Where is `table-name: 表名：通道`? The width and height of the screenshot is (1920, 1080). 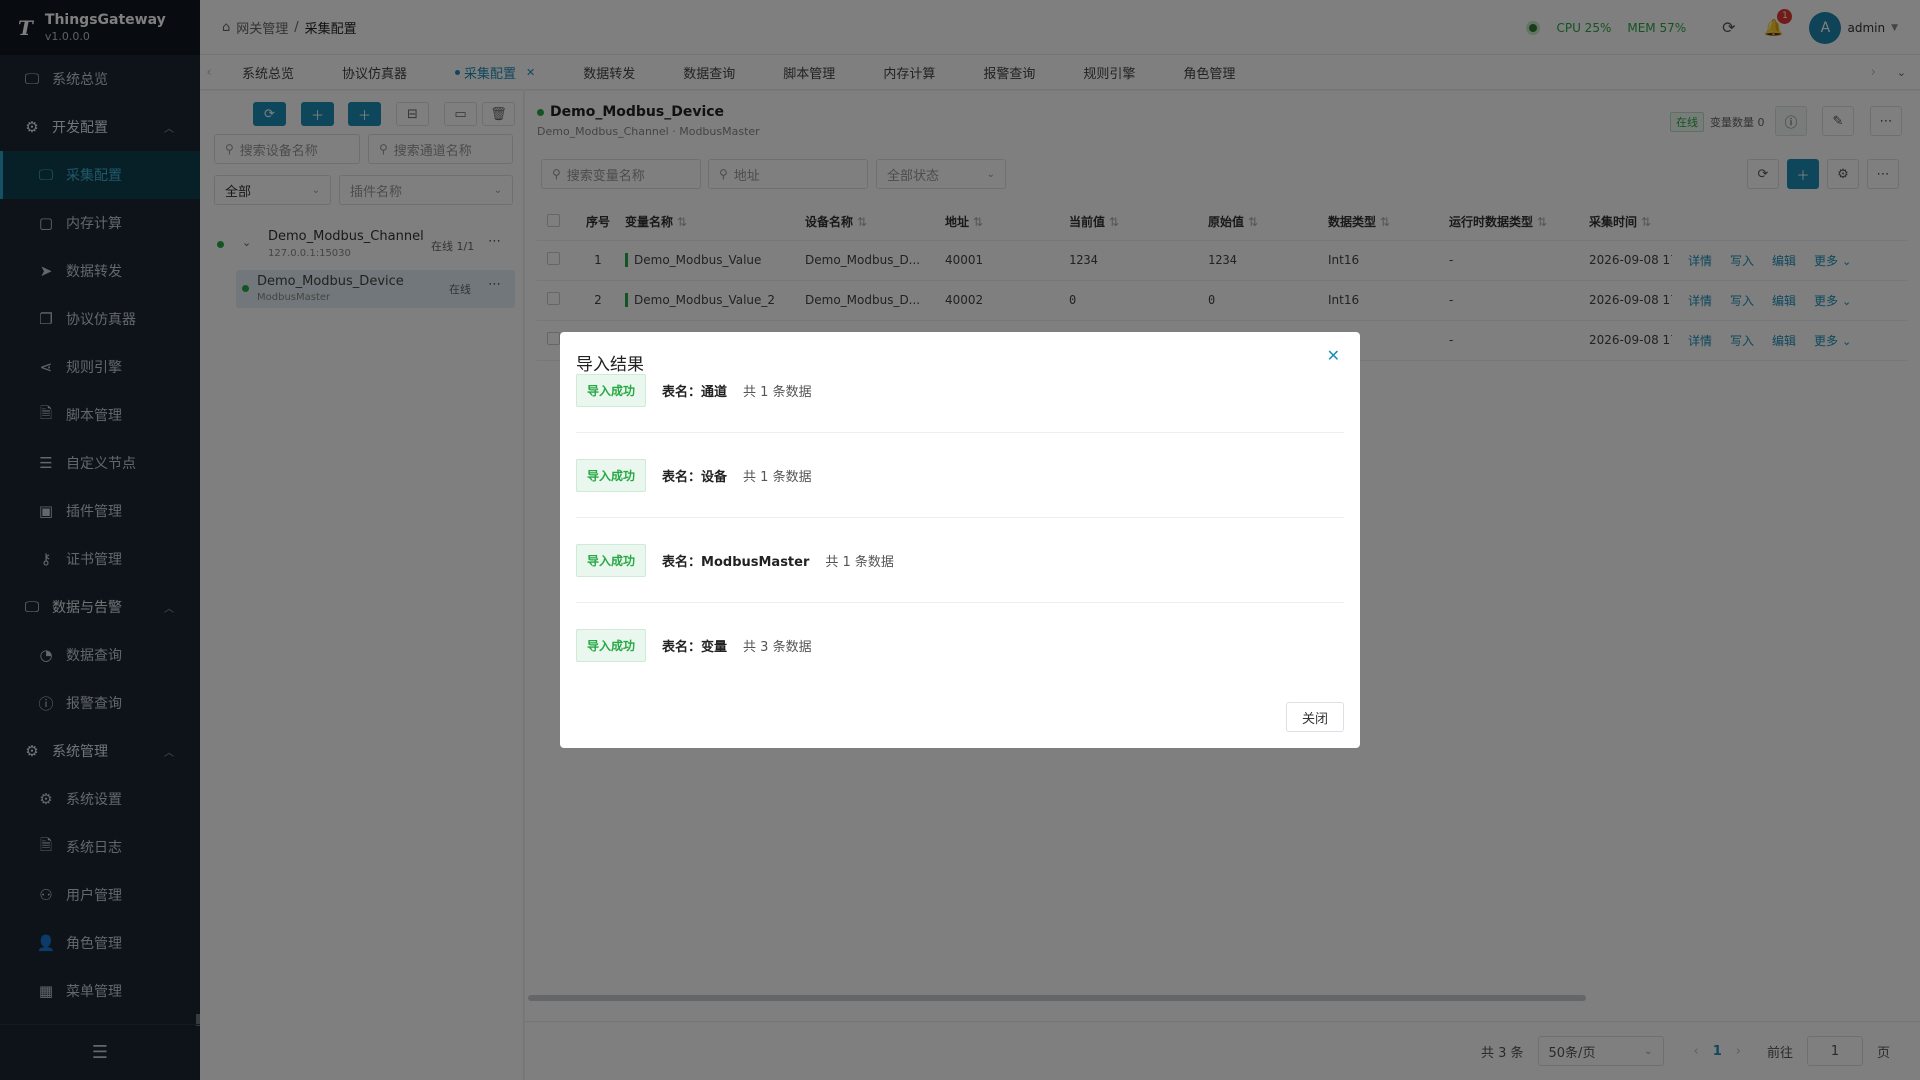
table-name: 表名：通道 is located at coordinates (695, 392).